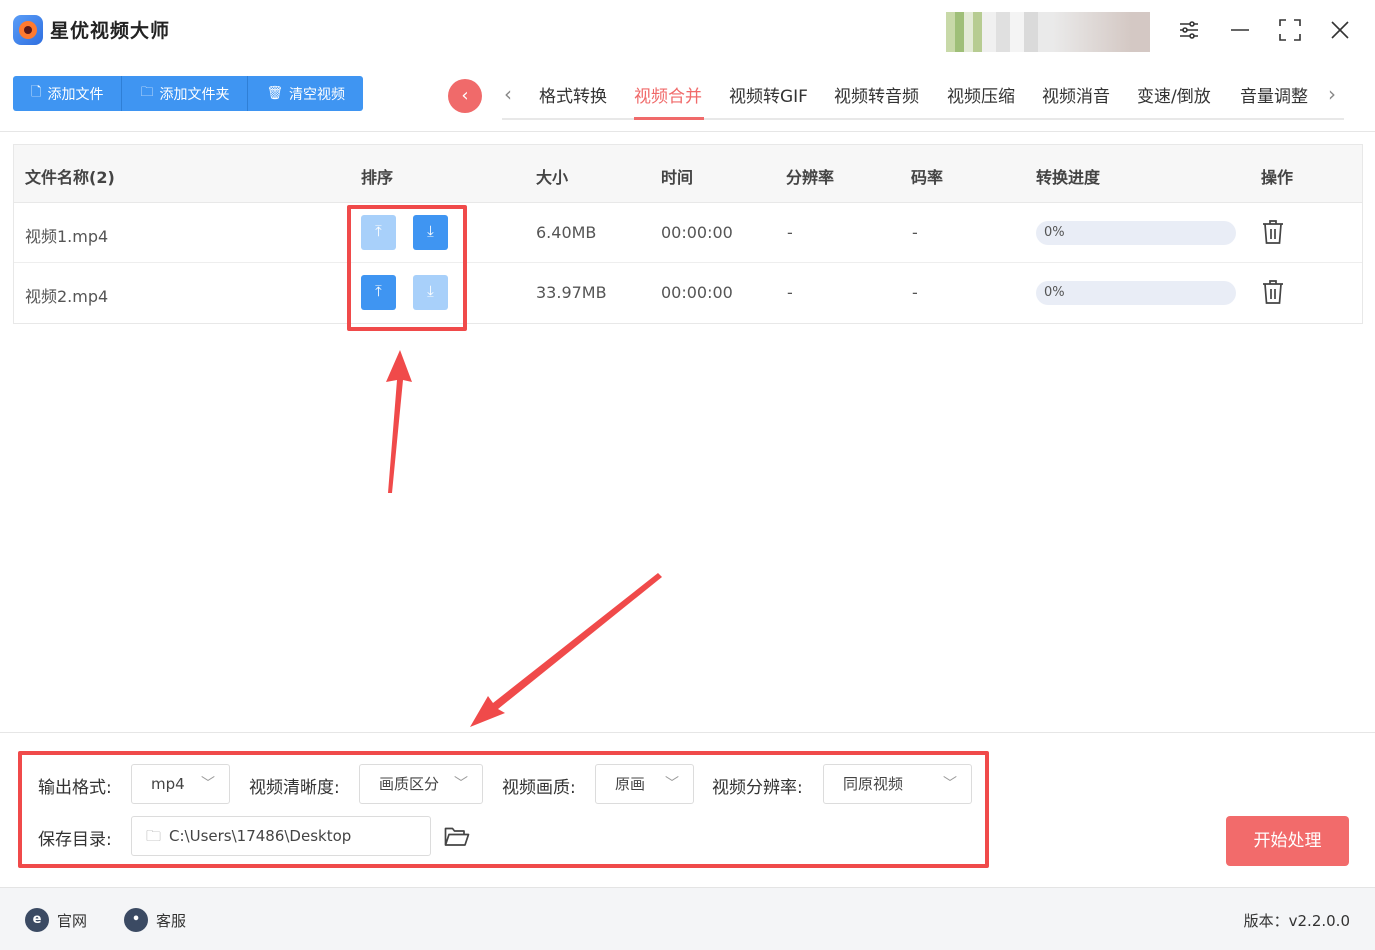 This screenshot has height=950, width=1375. Describe the element at coordinates (409, 784) in the screenshot. I see `video-clarity-value: 画质区分` at that location.